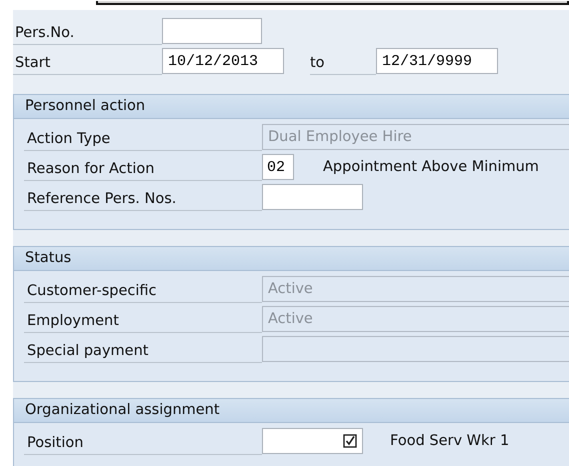 The width and height of the screenshot is (569, 466). I want to click on field-description: Appointment Above Minimum, so click(431, 167).